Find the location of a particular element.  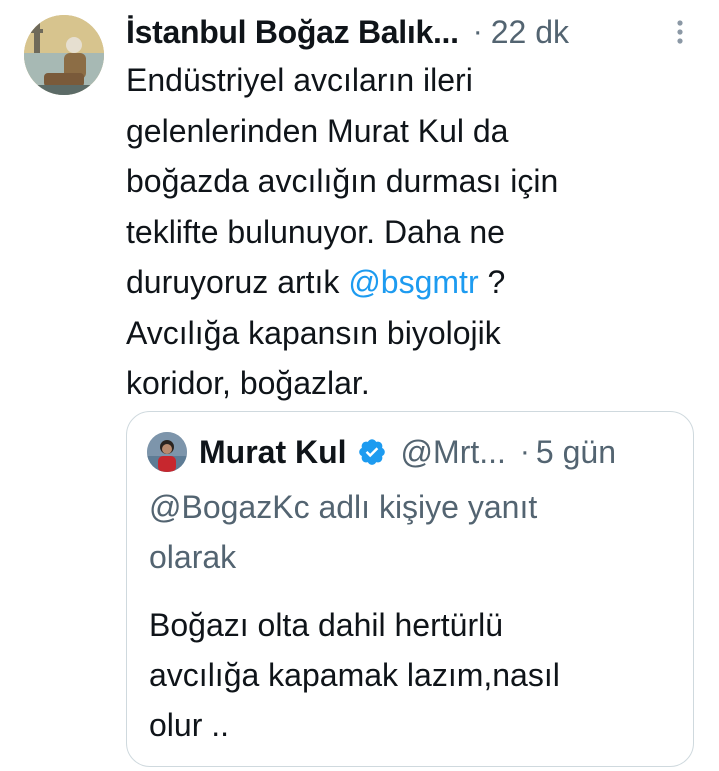

author-avatar is located at coordinates (64, 55).